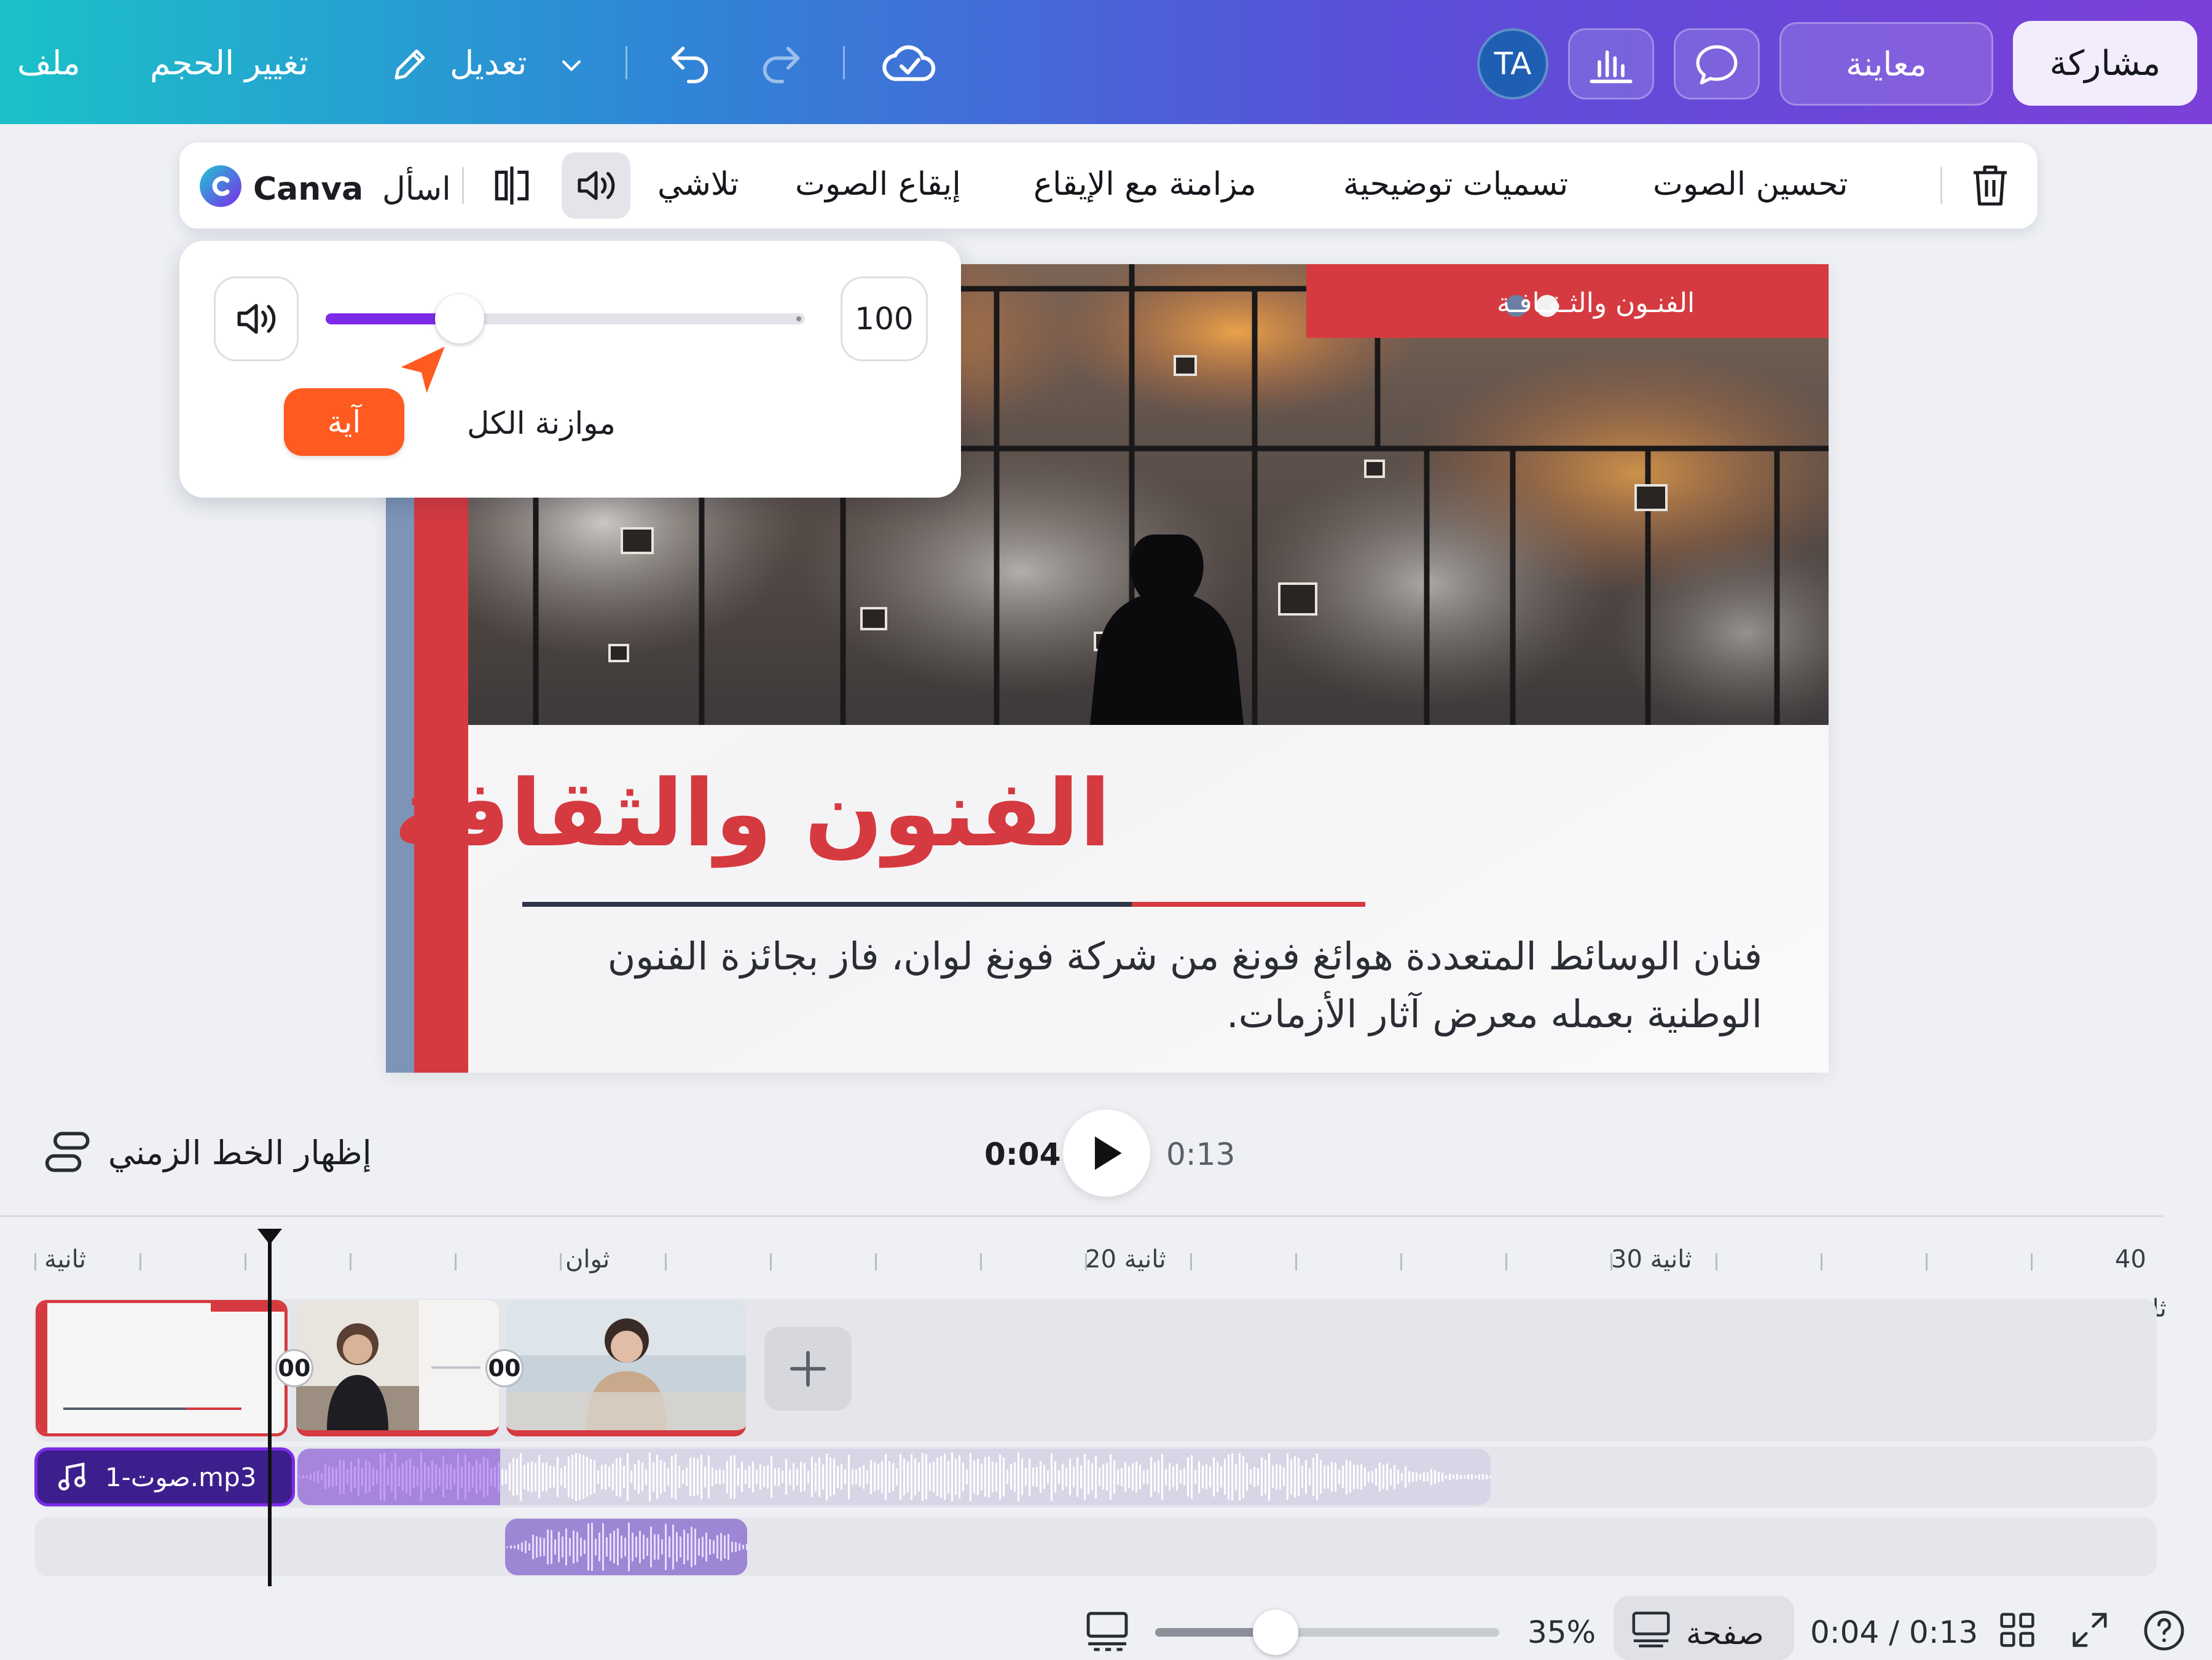 This screenshot has width=2212, height=1660. Describe the element at coordinates (69, 1152) in the screenshot. I see `timeline-toggle-icon` at that location.